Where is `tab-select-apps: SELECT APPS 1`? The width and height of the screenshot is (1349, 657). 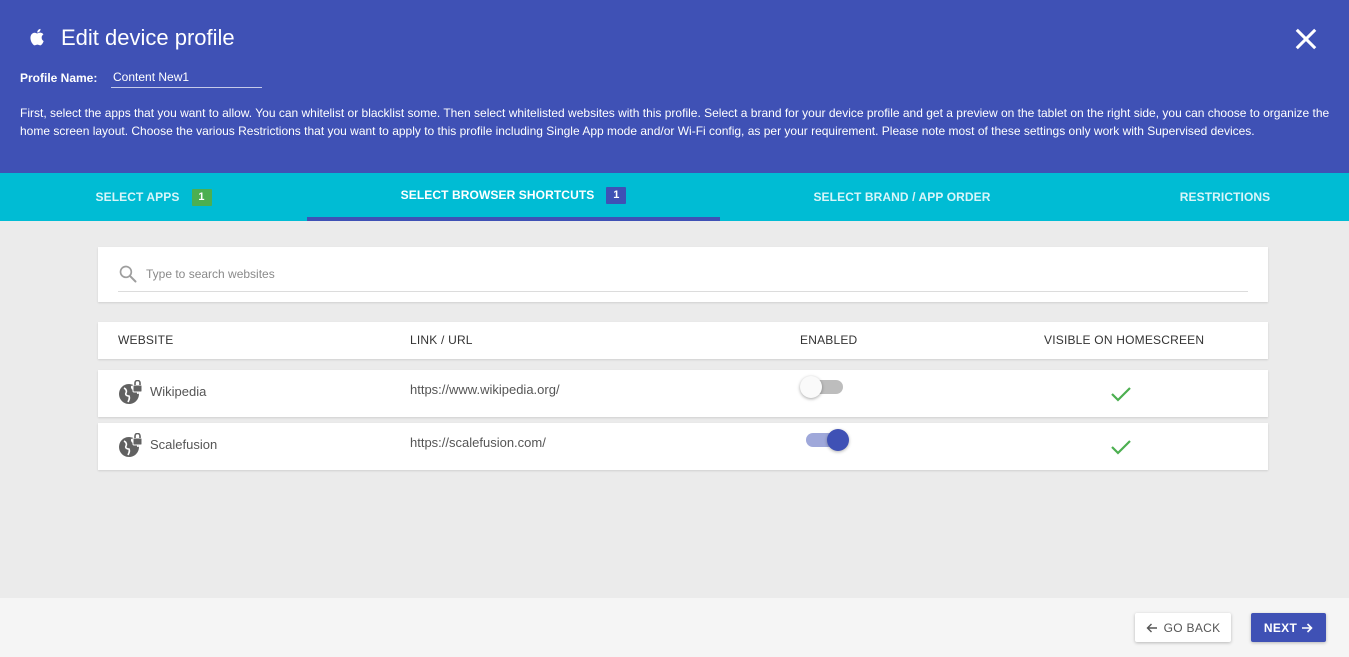
tab-select-apps: SELECT APPS 1 is located at coordinates (153, 197).